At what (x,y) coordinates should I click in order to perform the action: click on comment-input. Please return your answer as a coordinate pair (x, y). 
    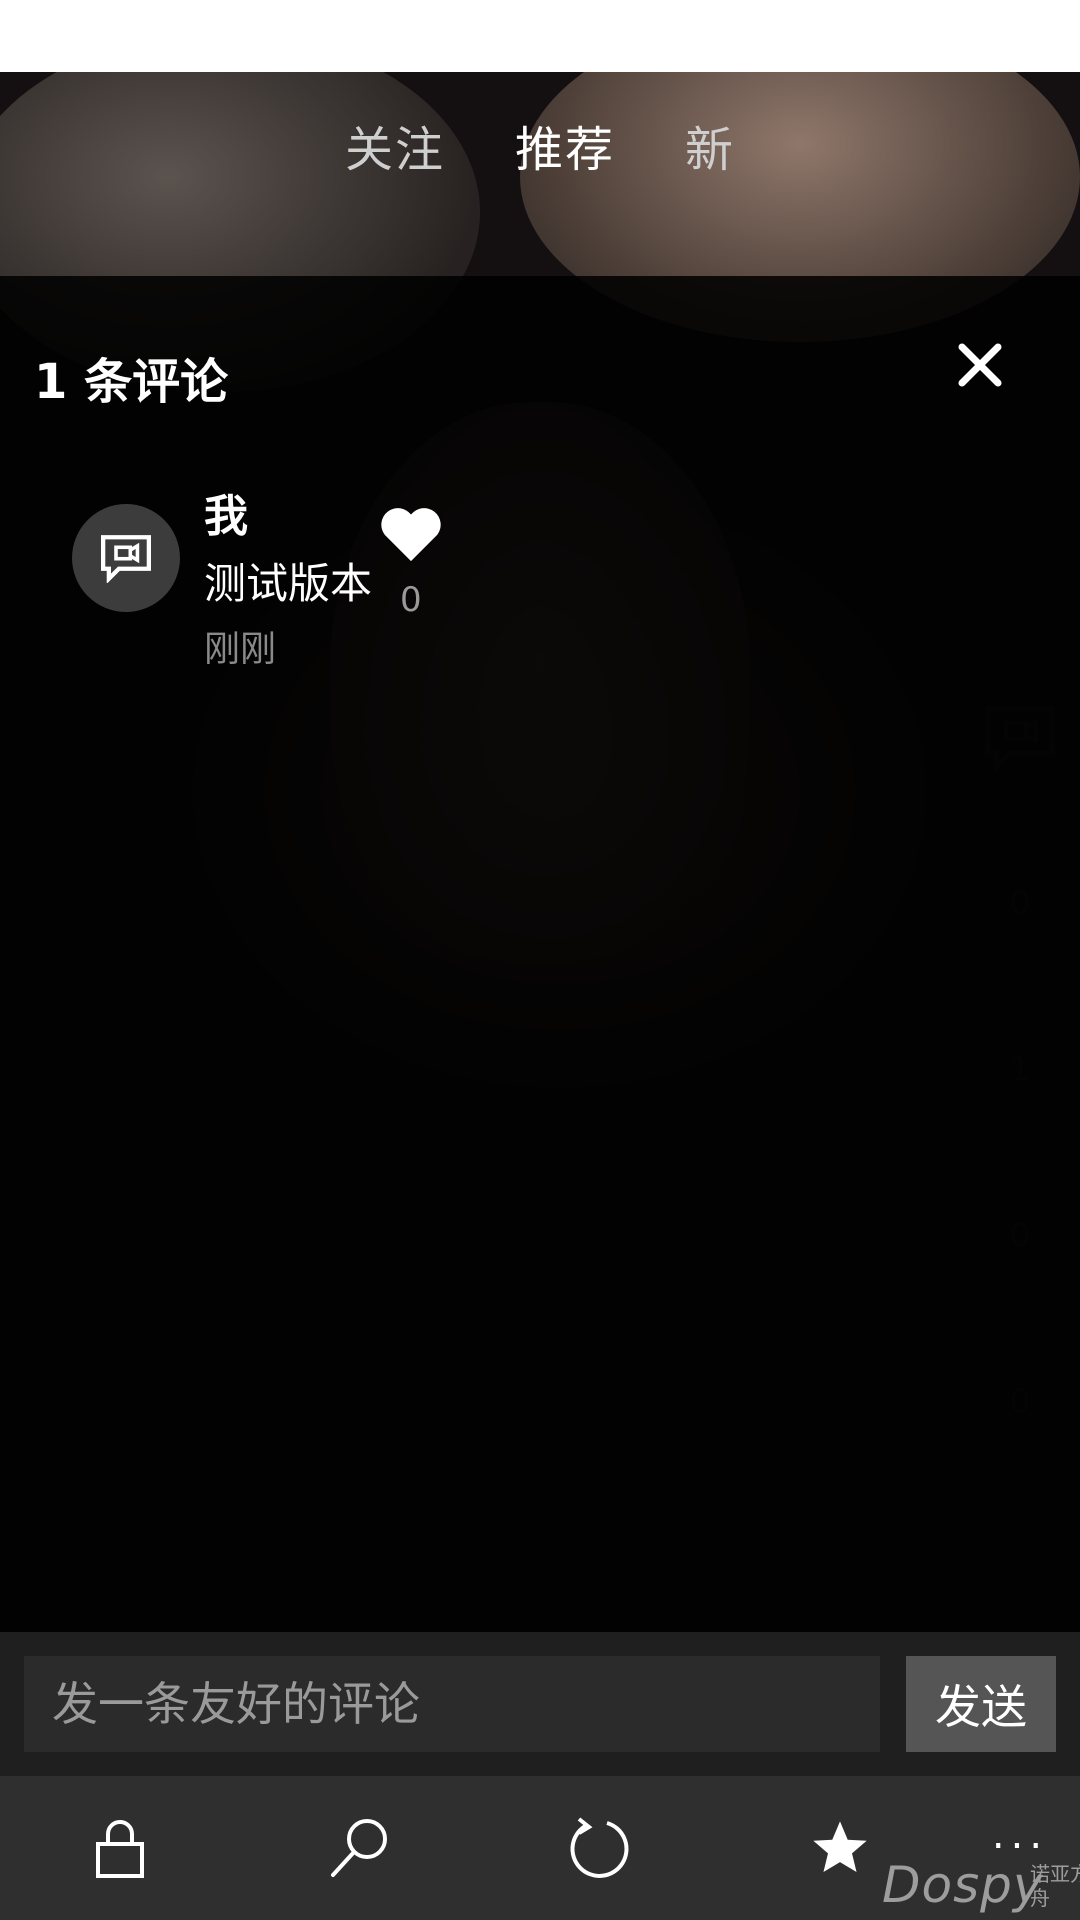
    Looking at the image, I should click on (452, 1704).